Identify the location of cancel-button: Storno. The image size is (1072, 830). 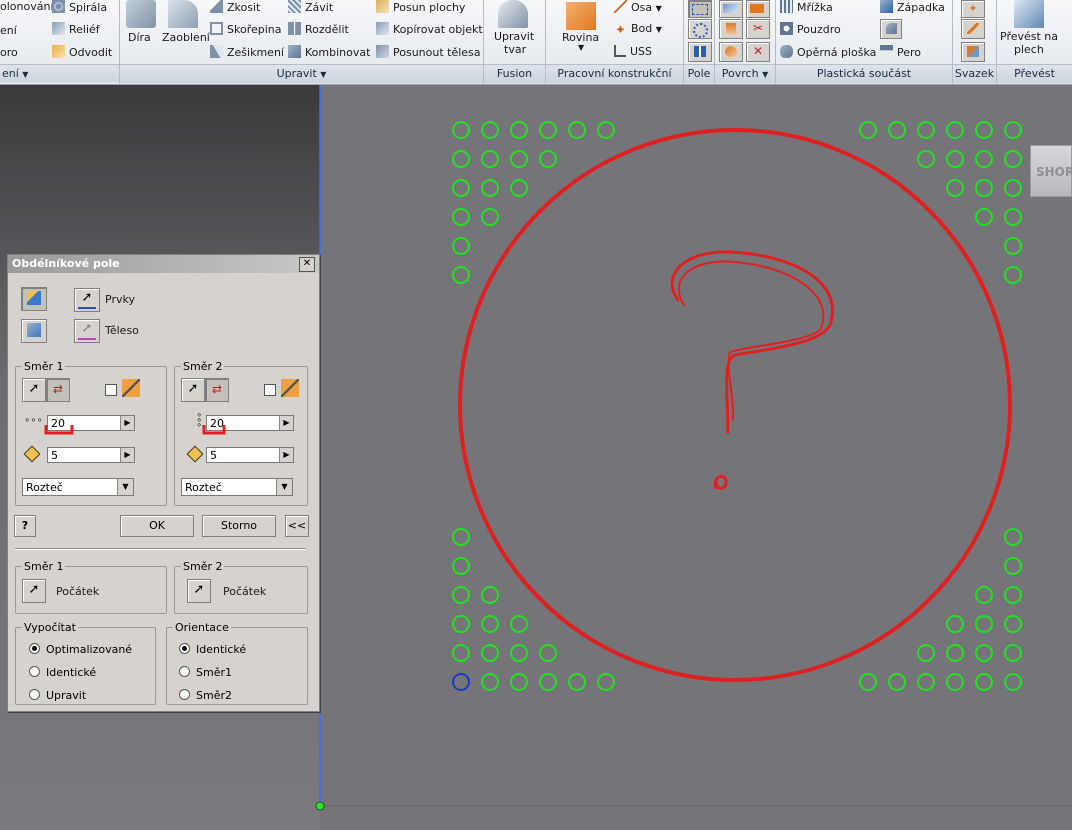
(239, 526).